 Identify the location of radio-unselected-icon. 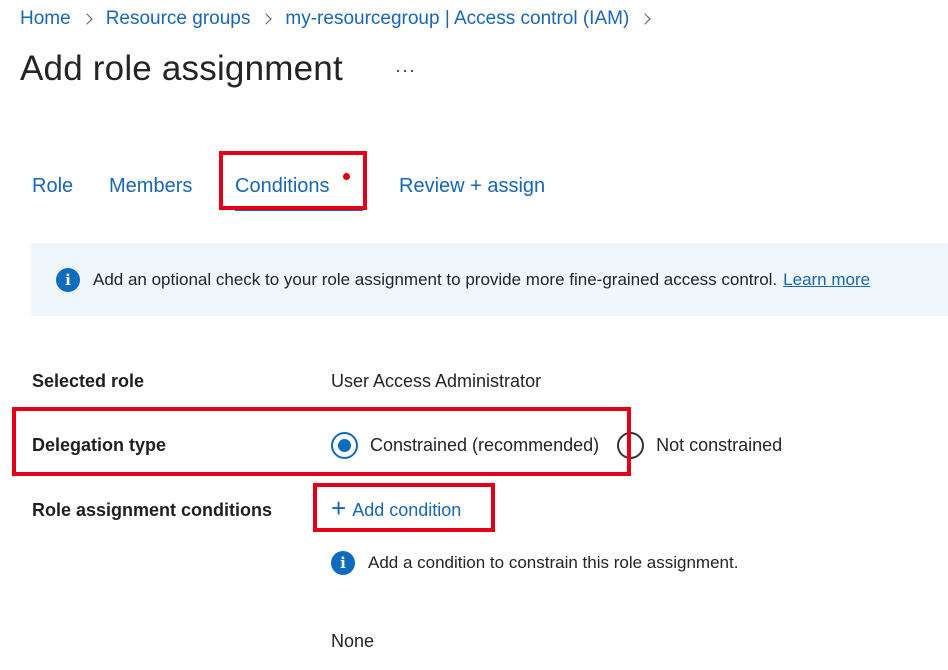
(631, 445).